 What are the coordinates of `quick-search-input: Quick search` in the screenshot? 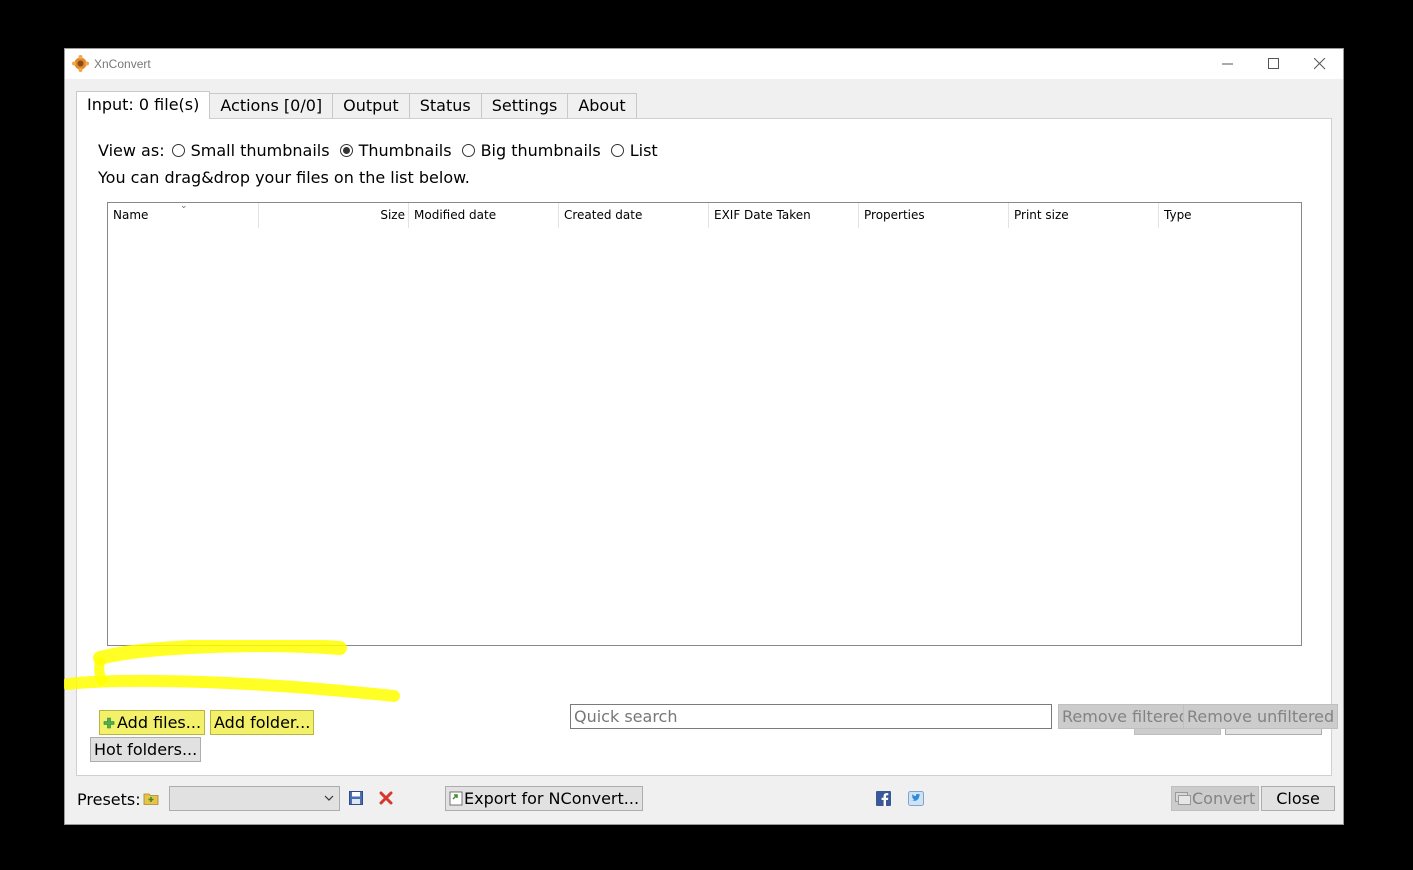 It's located at (811, 716).